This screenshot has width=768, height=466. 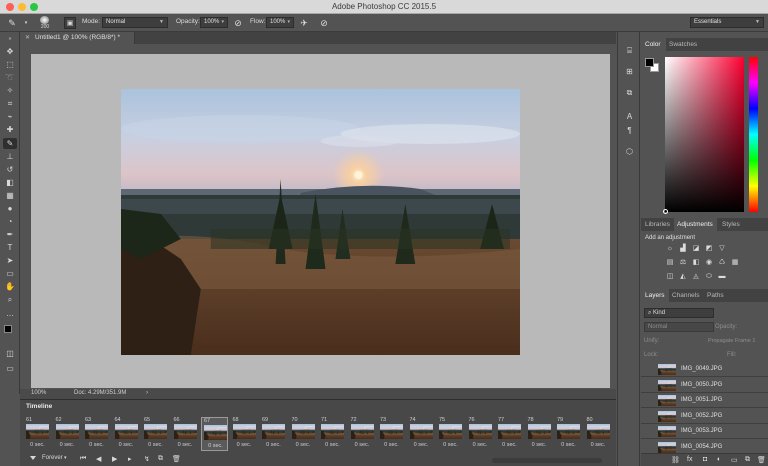 I want to click on zoom-level: 100%, so click(x=38, y=393).